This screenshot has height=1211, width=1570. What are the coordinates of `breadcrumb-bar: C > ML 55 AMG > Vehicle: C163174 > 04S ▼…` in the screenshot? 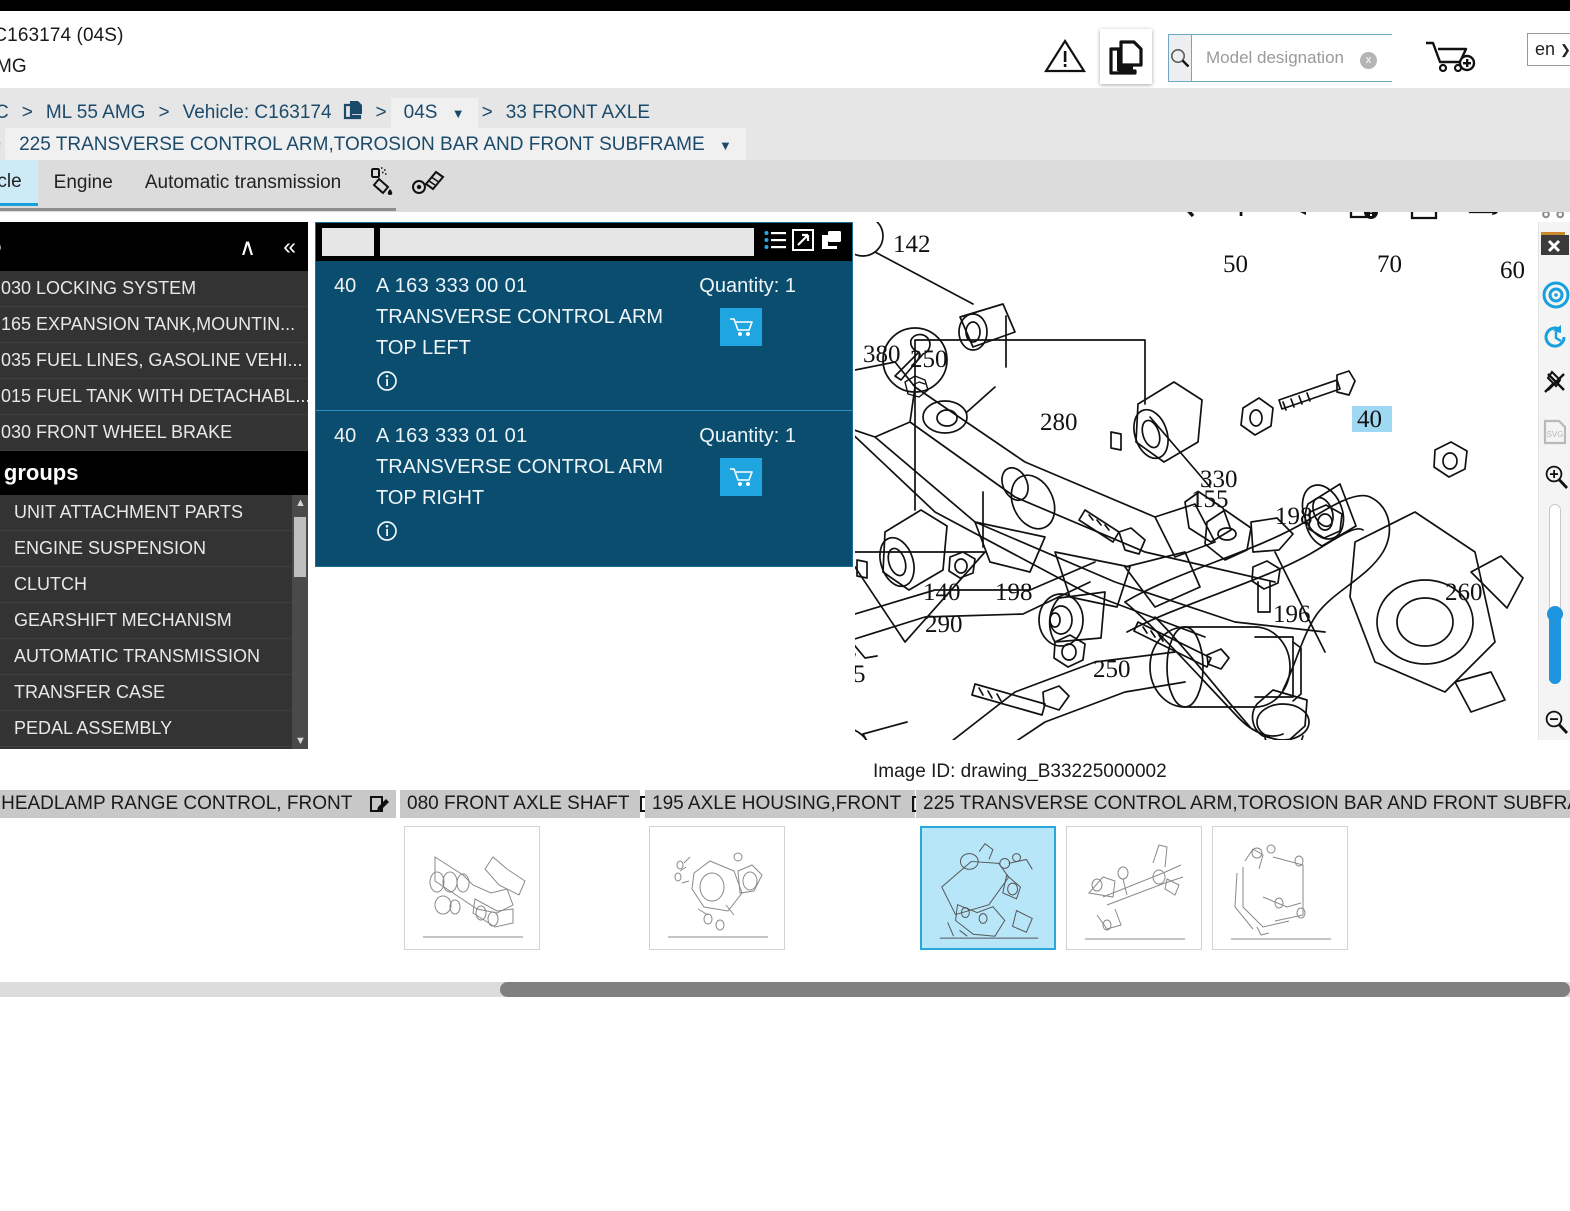 It's located at (785, 154).